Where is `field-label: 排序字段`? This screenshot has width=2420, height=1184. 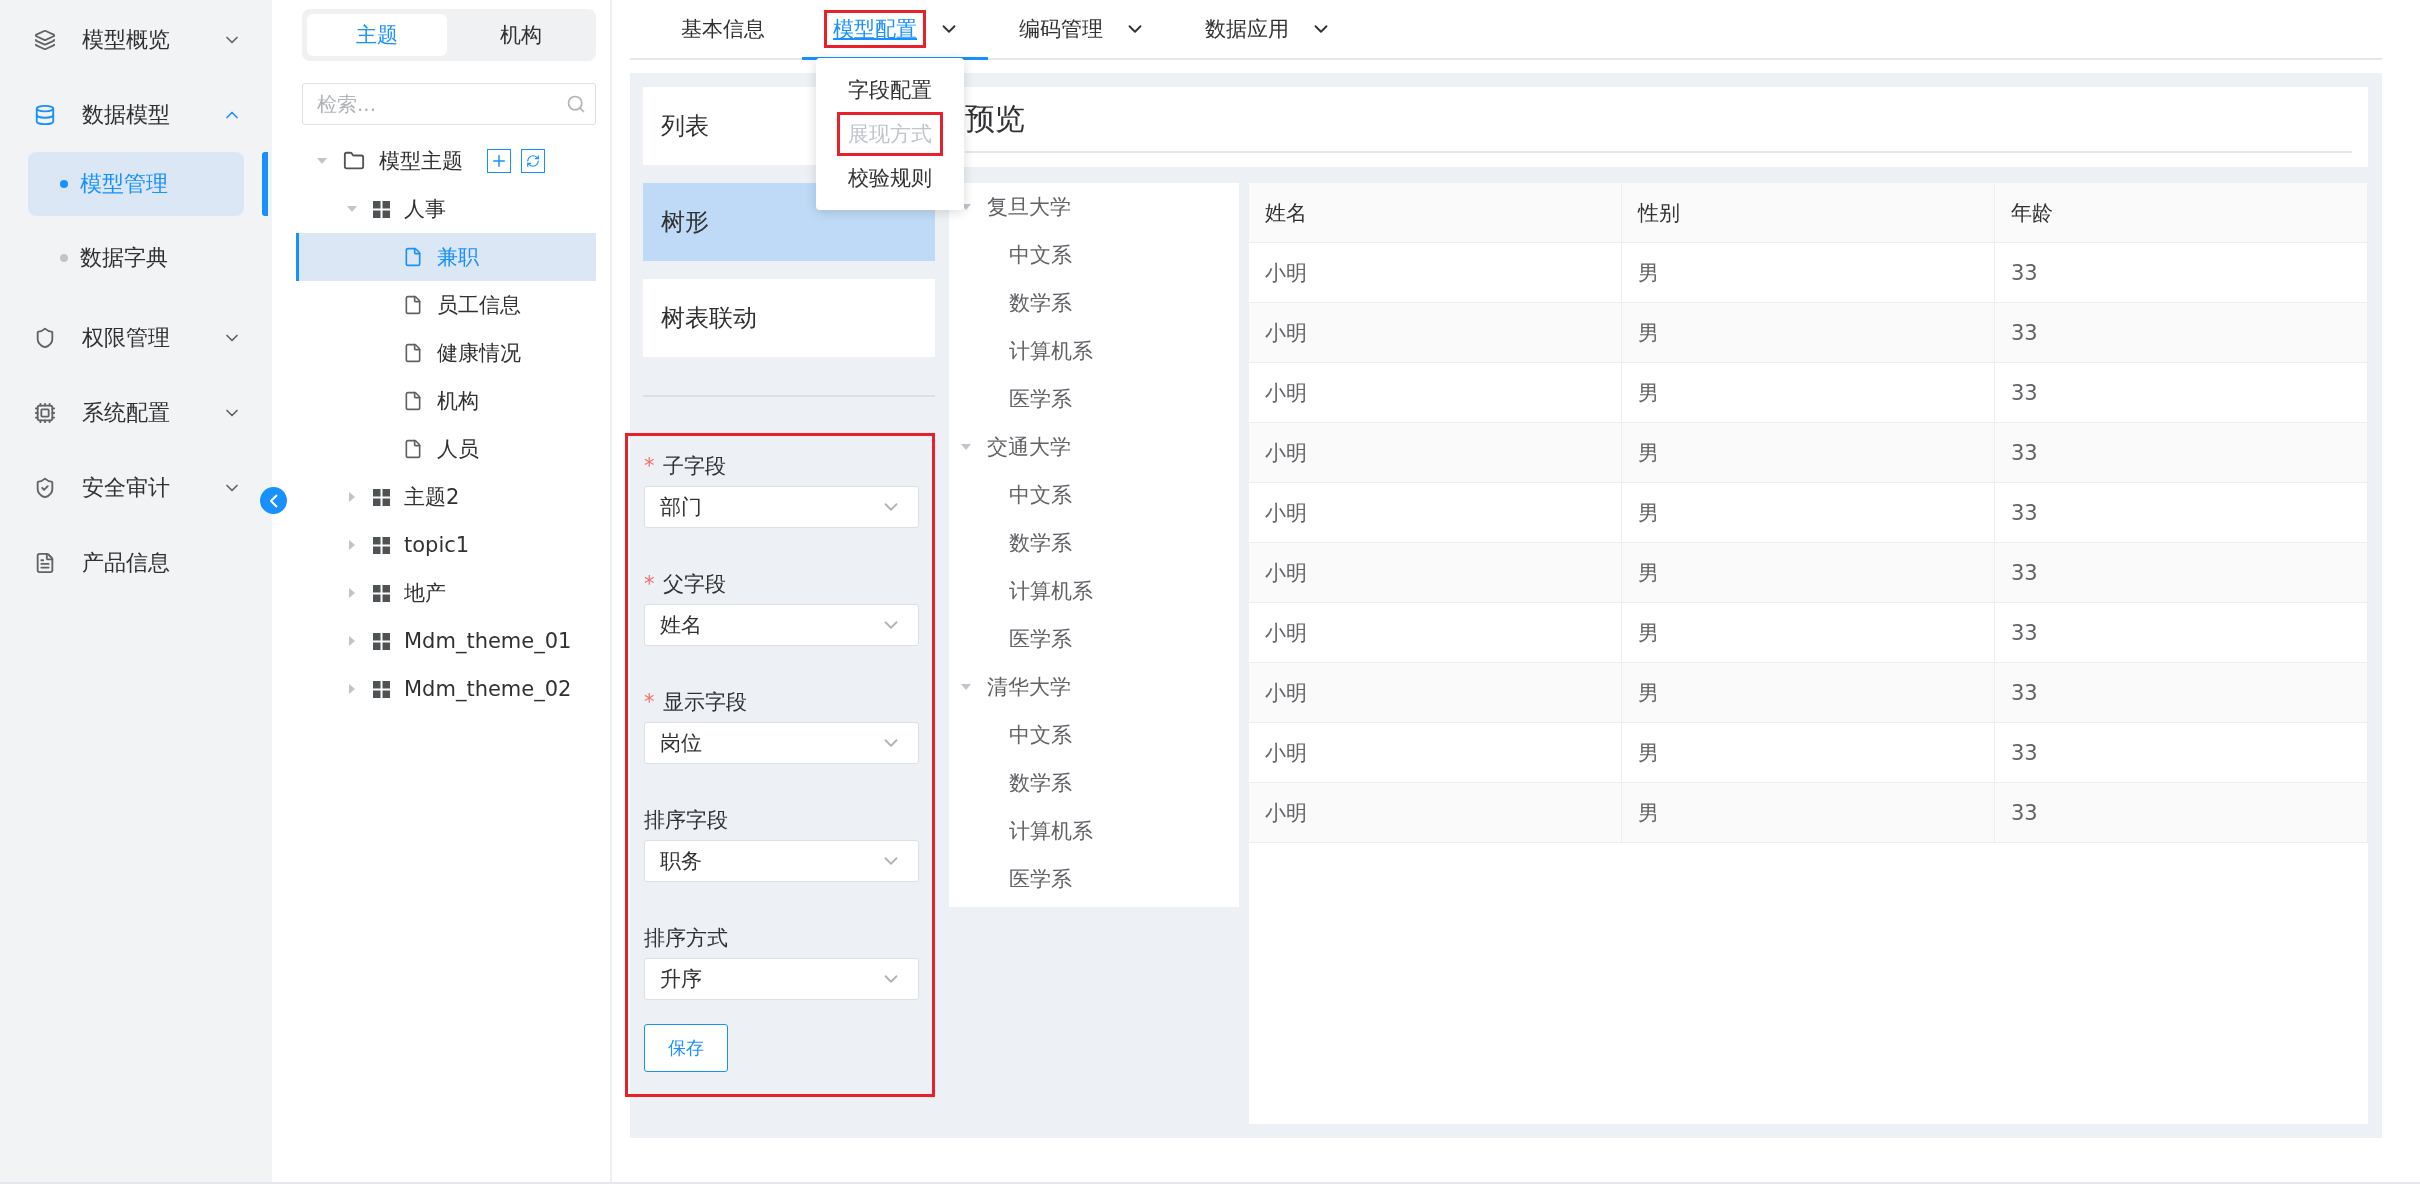 field-label: 排序字段 is located at coordinates (686, 820).